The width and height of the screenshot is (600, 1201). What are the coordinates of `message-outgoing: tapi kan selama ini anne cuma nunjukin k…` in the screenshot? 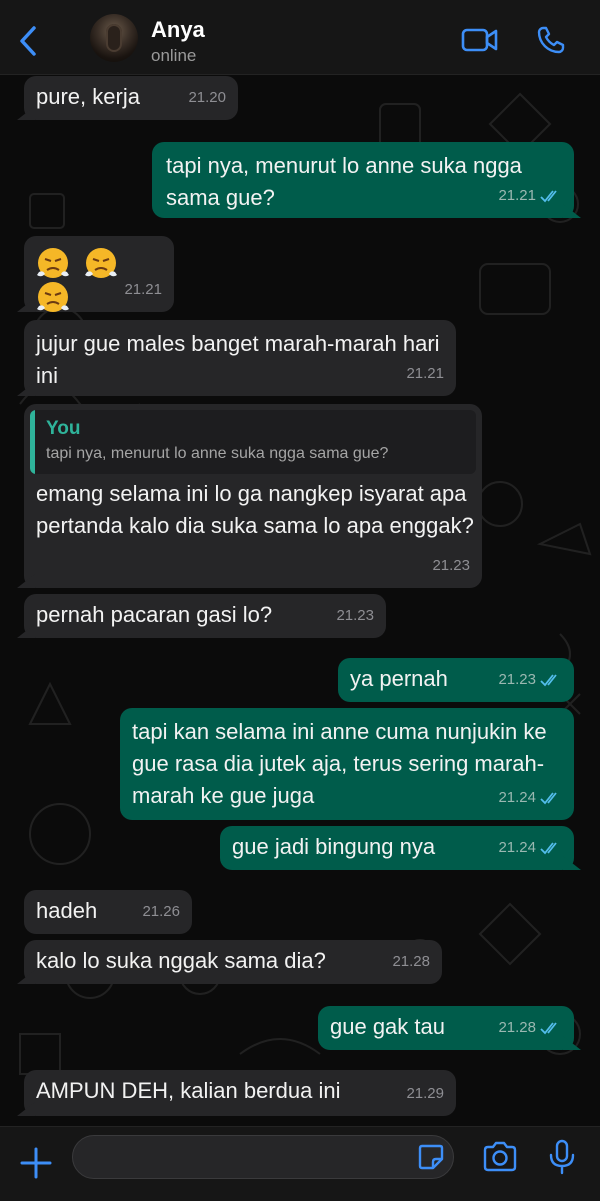 It's located at (347, 764).